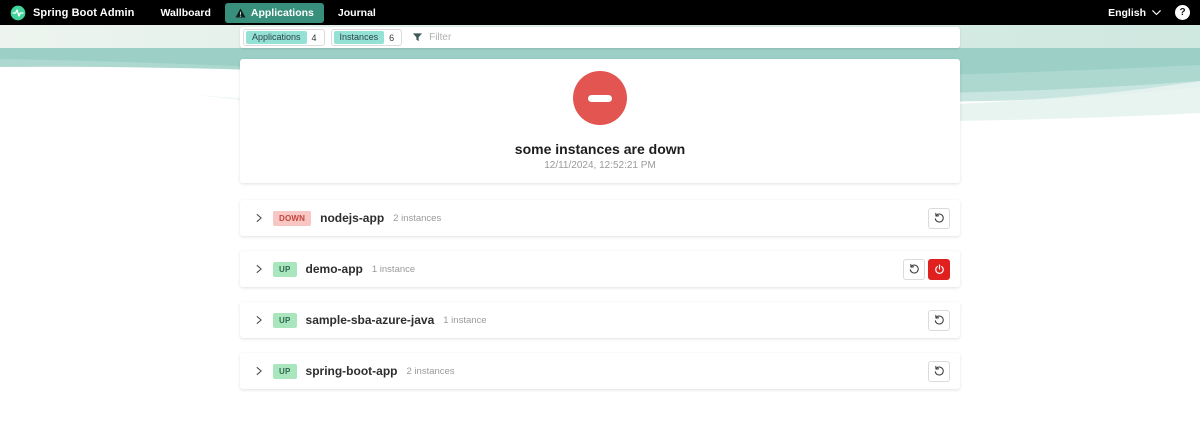 The width and height of the screenshot is (1200, 438). Describe the element at coordinates (1127, 12) in the screenshot. I see `language-label: English` at that location.